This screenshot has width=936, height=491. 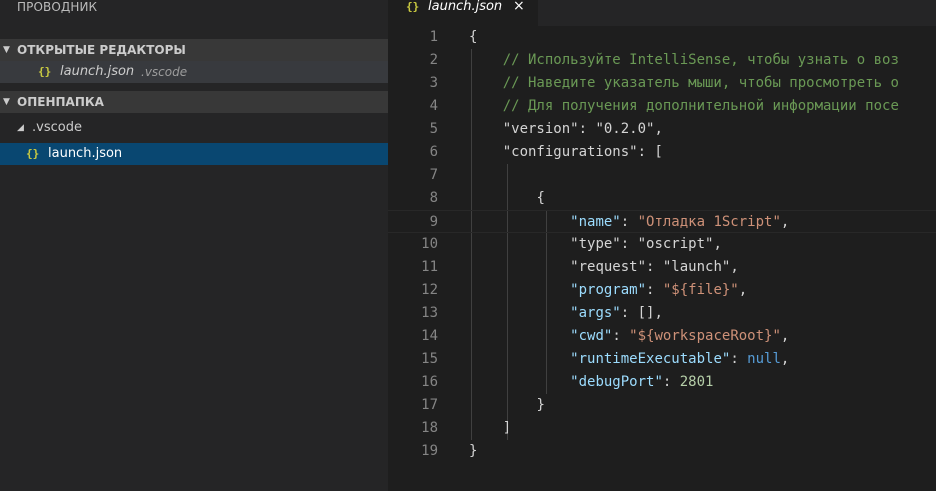 What do you see at coordinates (433, 198) in the screenshot?
I see `line-number: 8` at bounding box center [433, 198].